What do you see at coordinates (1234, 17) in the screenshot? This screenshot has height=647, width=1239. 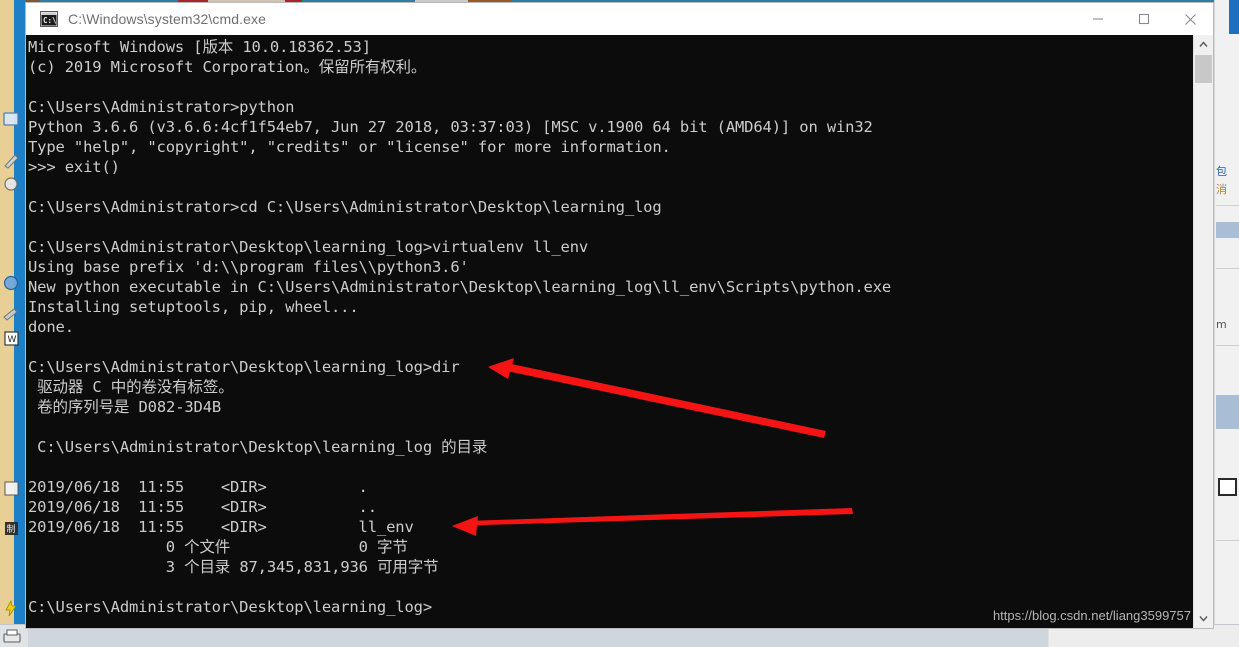 I see `background-app-right-accent` at bounding box center [1234, 17].